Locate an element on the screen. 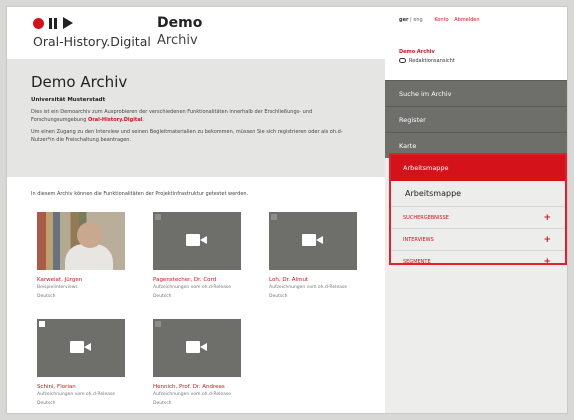 The height and width of the screenshot is (420, 574). lang-eng: eng is located at coordinates (417, 20).